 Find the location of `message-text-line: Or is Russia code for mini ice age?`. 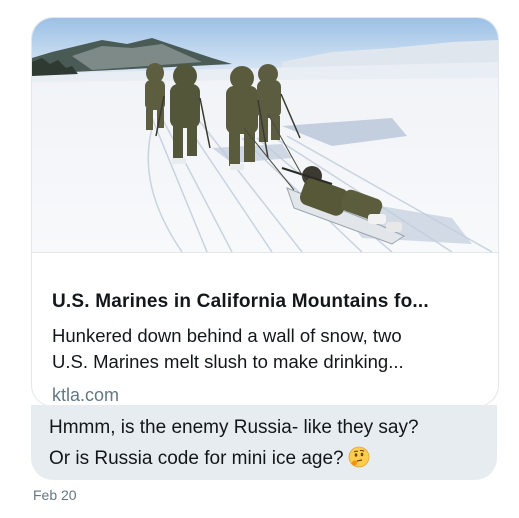

message-text-line: Or is Russia code for mini ice age? is located at coordinates (209, 458).